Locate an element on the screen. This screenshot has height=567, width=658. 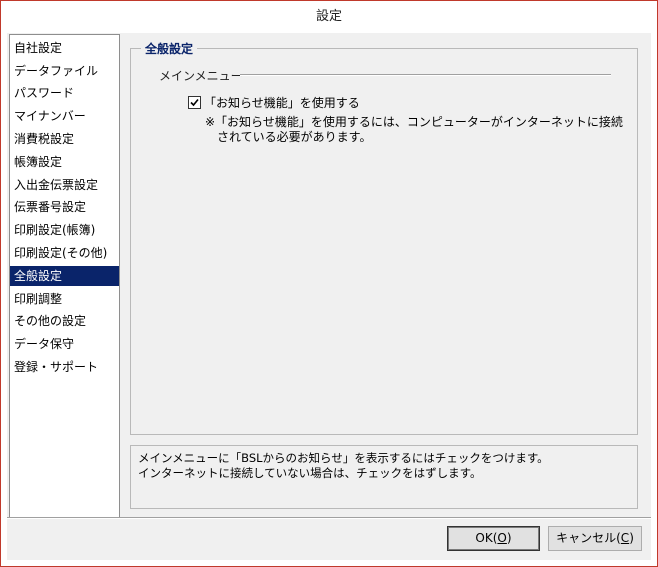
sidebar-item: パスワード is located at coordinates (64, 93).